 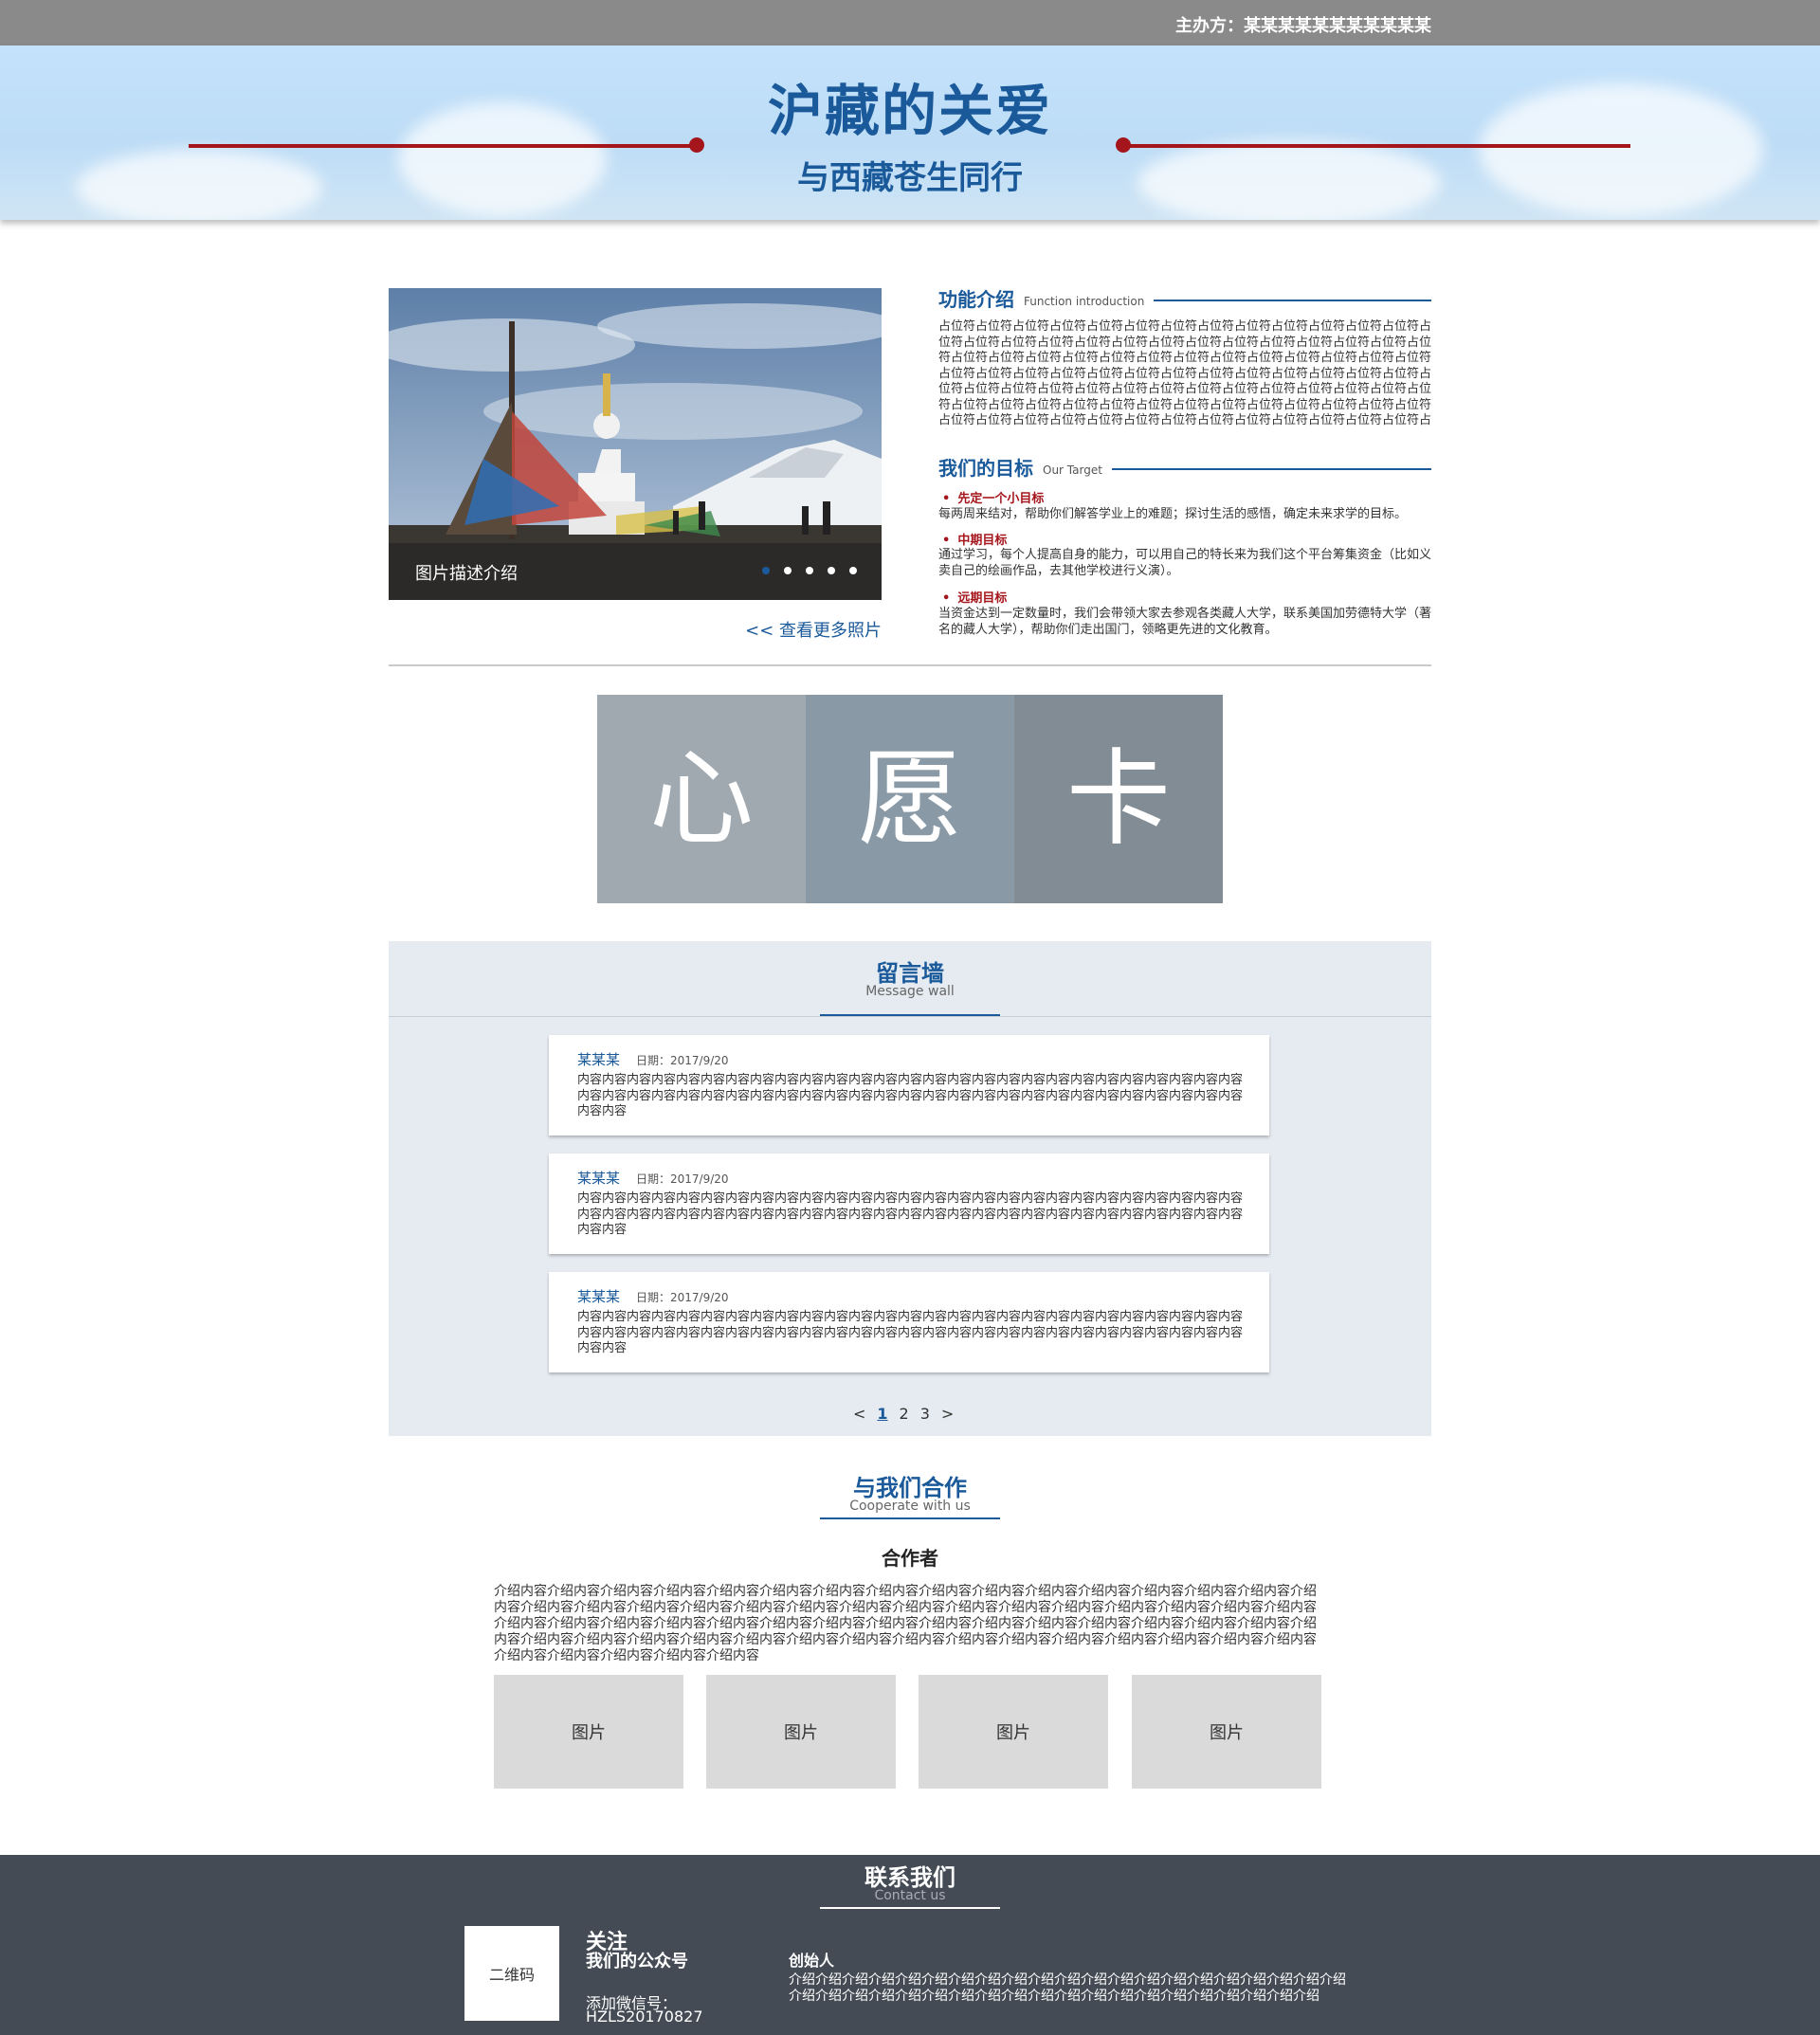 What do you see at coordinates (910, 799) in the screenshot?
I see `wish-card-tile: 愿` at bounding box center [910, 799].